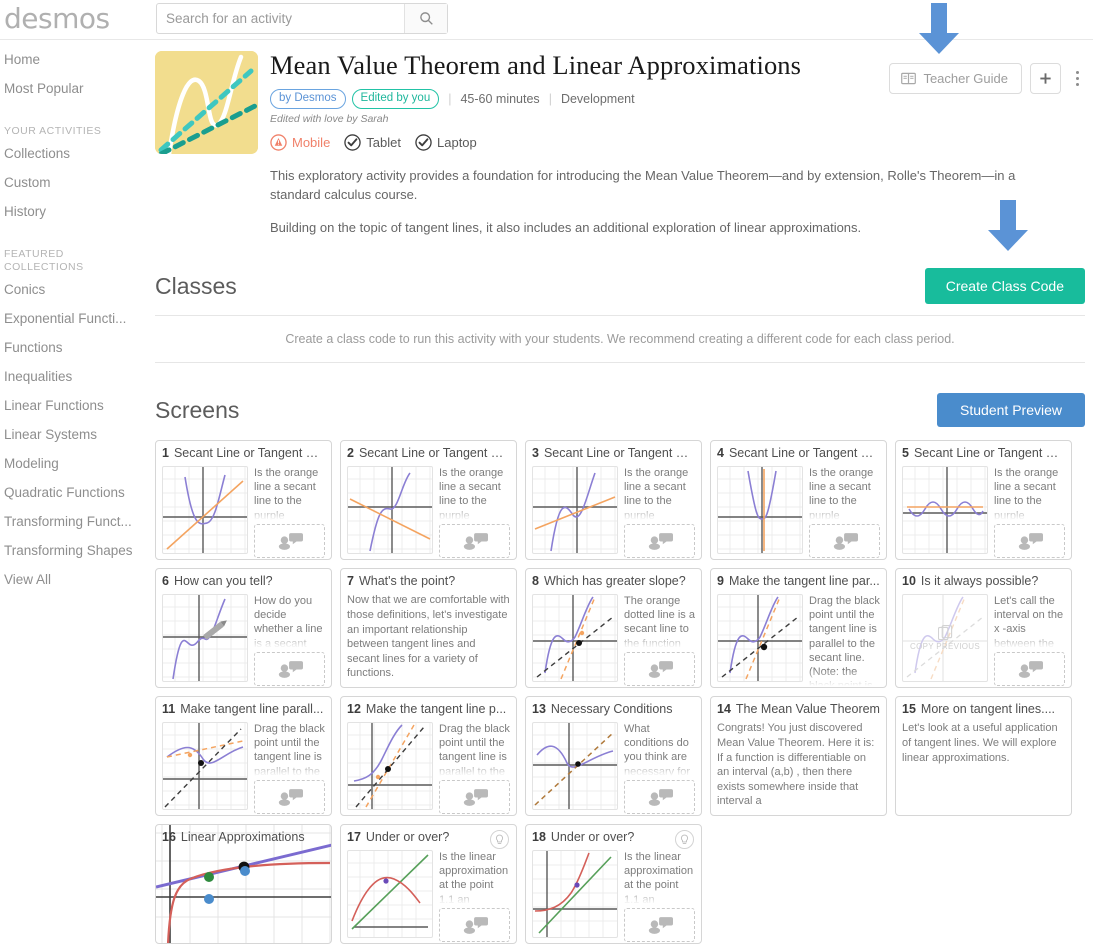 This screenshot has width=1093, height=944. I want to click on create-class-code-button: Create Class Code, so click(1004, 286).